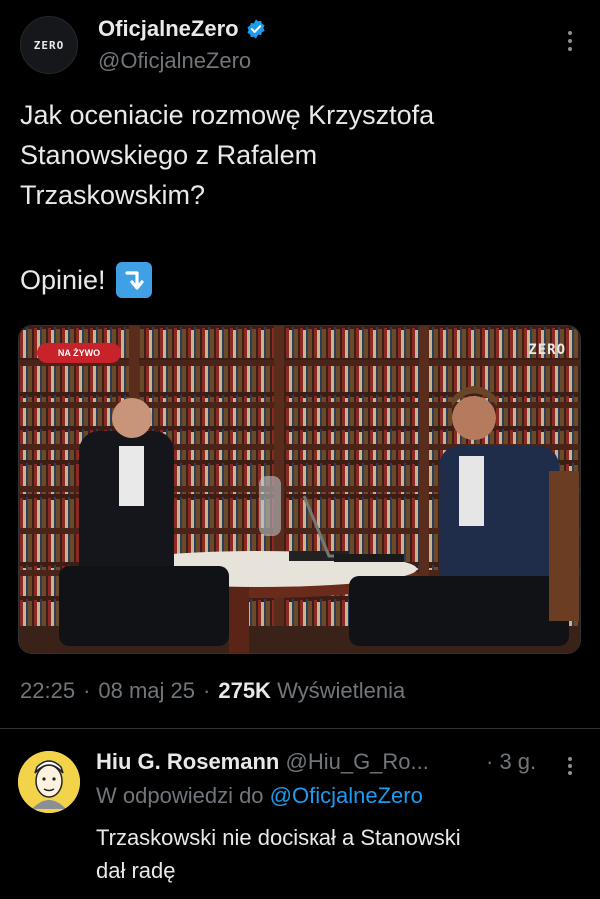  Describe the element at coordinates (570, 41) in the screenshot. I see `more-options-icon` at that location.